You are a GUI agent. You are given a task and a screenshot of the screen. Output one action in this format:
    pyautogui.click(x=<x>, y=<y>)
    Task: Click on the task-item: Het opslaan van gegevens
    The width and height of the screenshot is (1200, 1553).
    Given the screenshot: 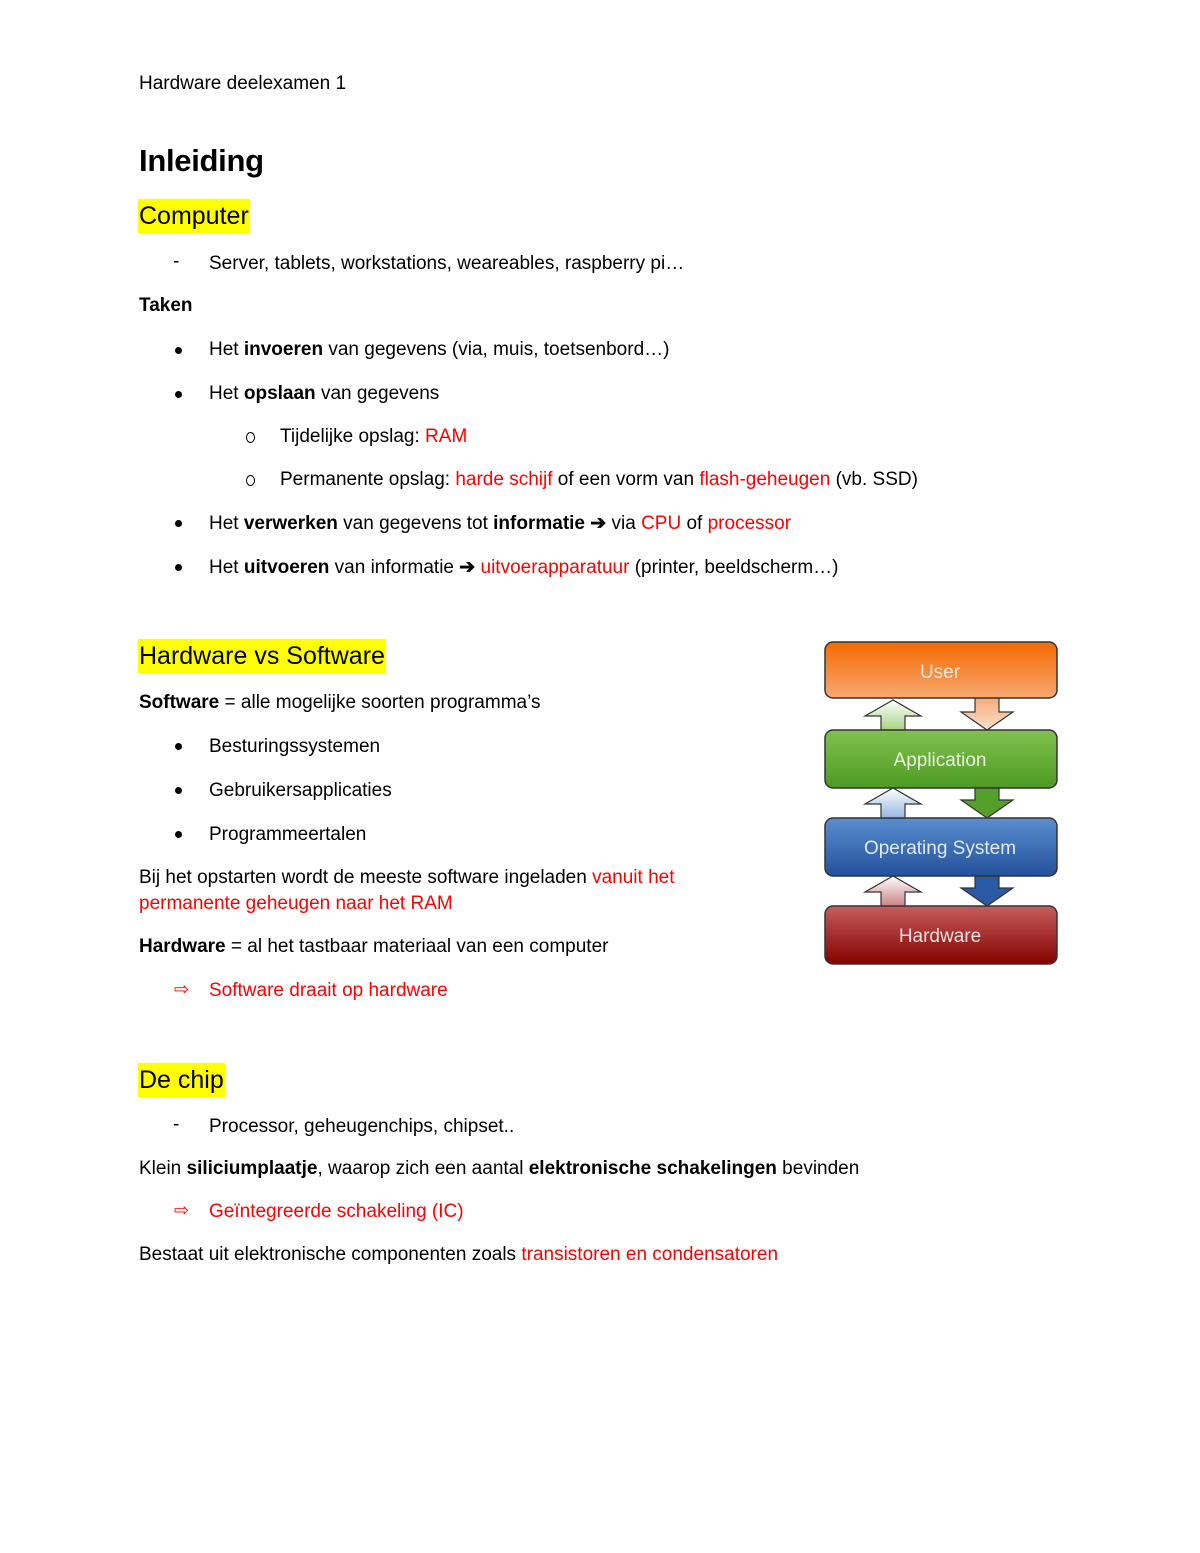 What is the action you would take?
    pyautogui.click(x=324, y=394)
    